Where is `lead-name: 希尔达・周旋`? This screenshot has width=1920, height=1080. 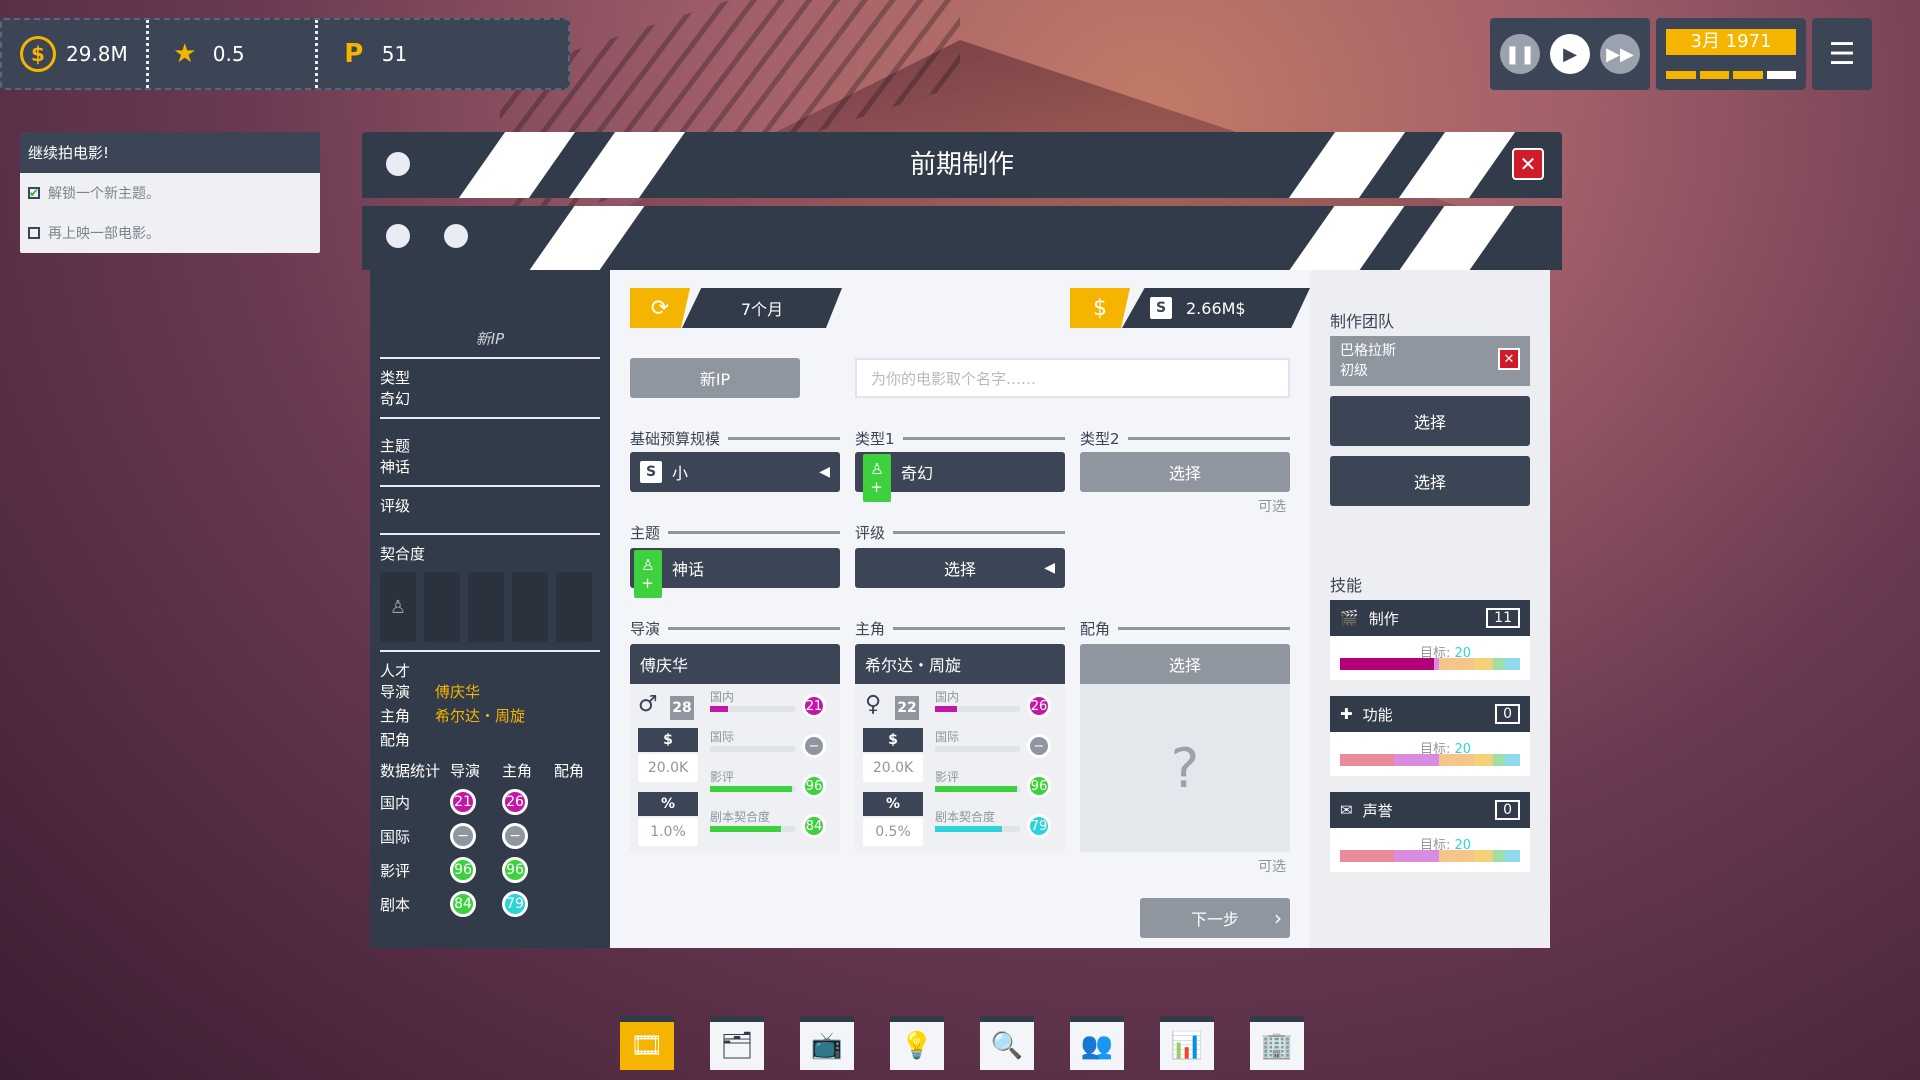
lead-name: 希尔达・周旋 is located at coordinates (960, 664).